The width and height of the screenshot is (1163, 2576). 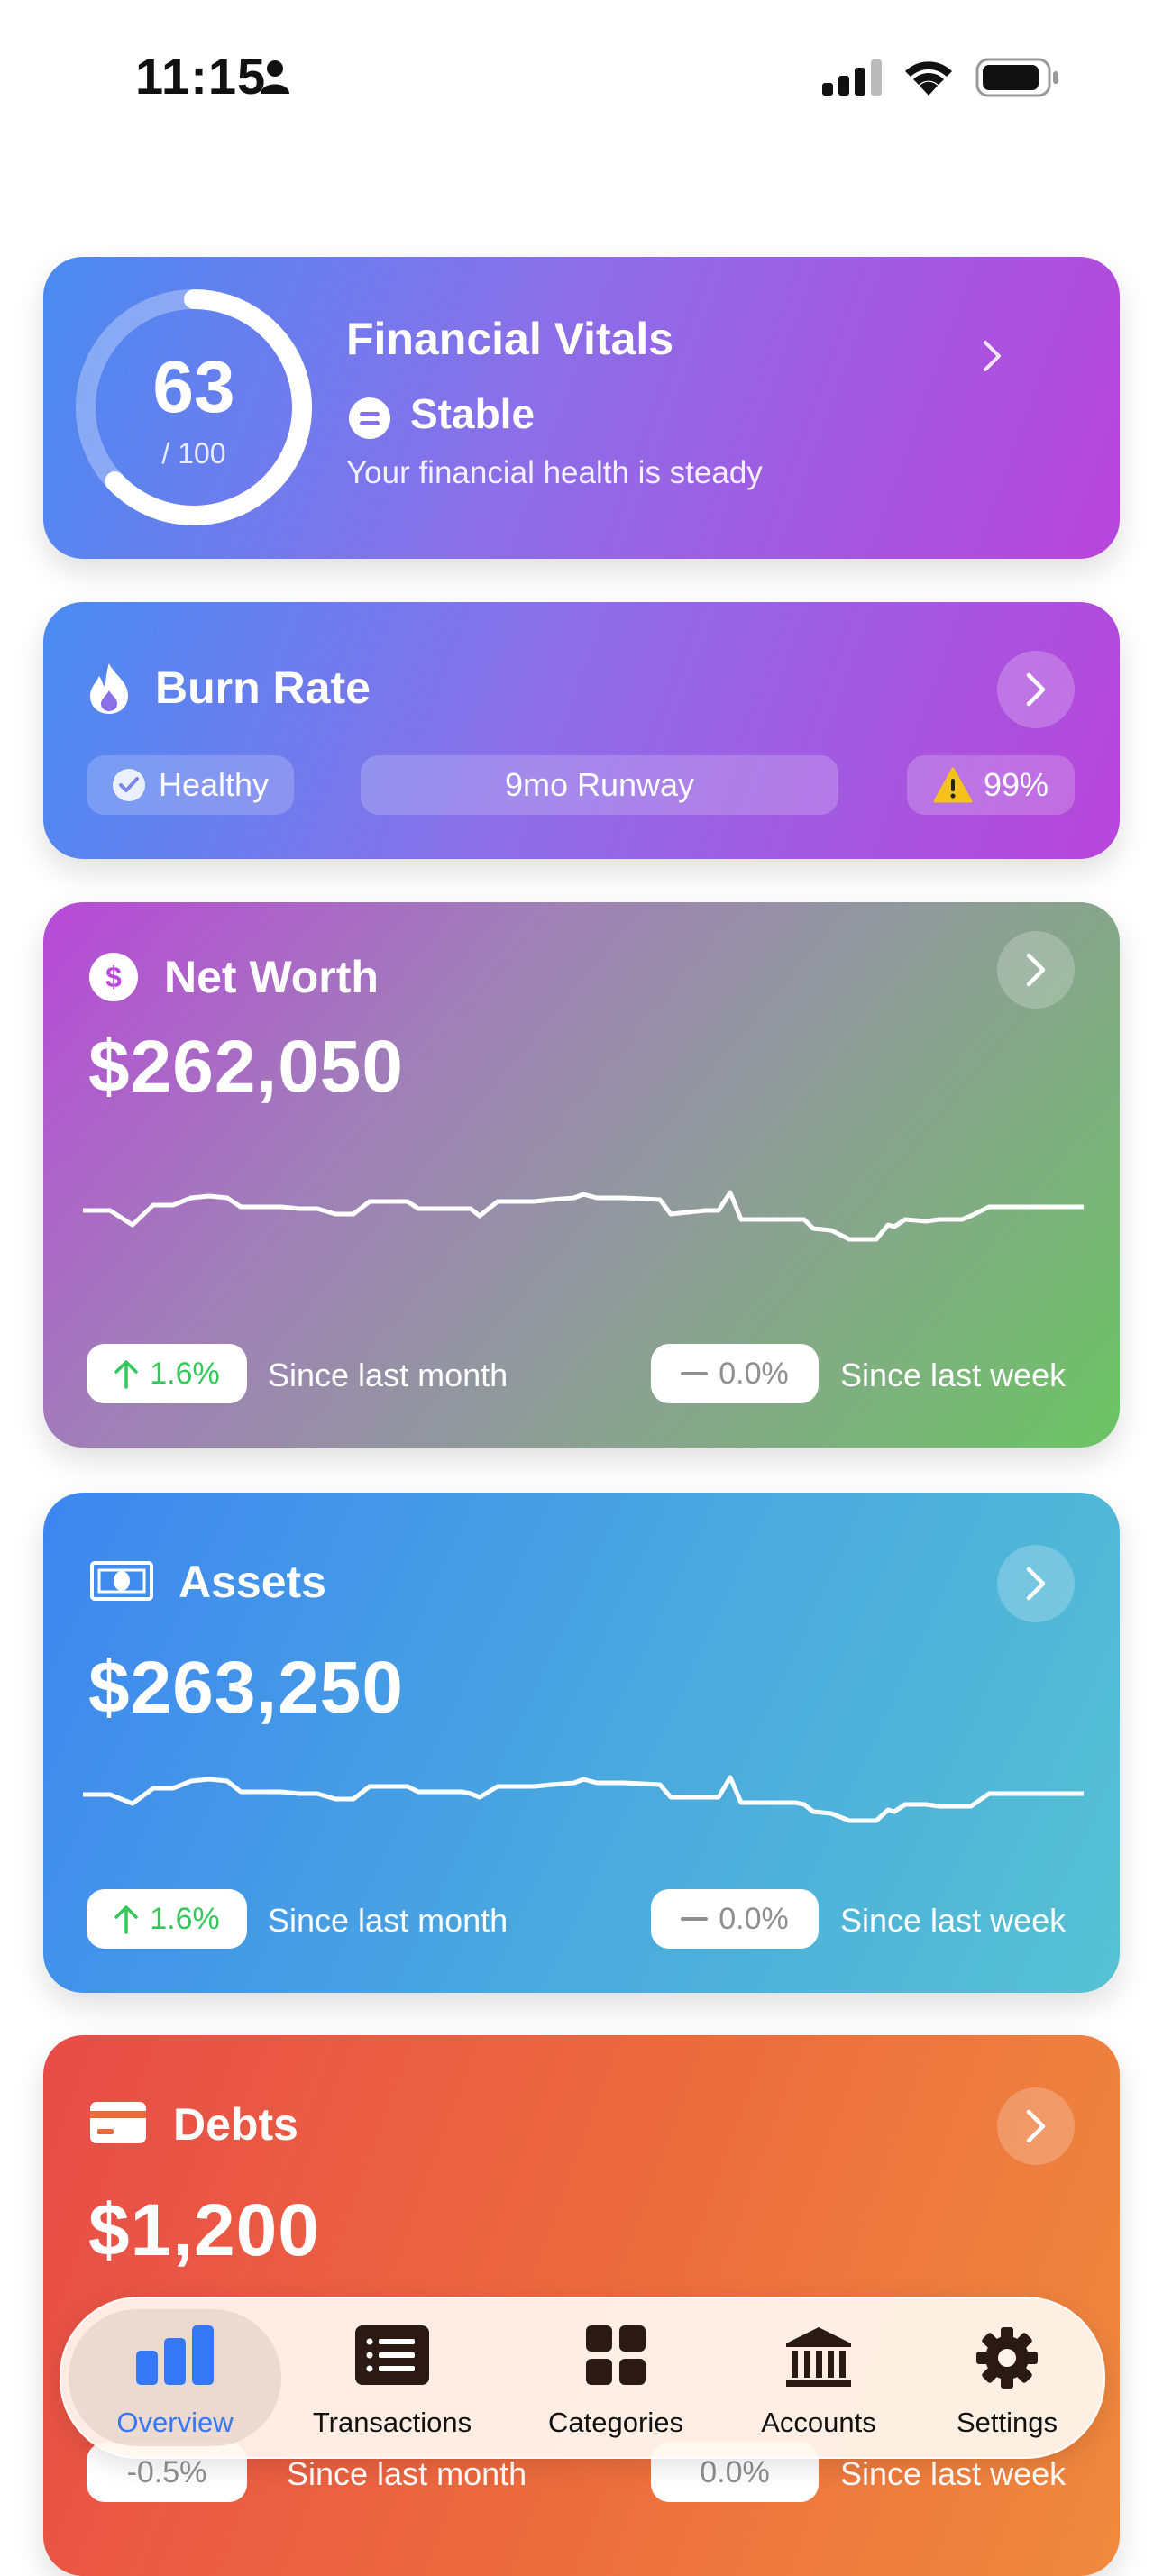 What do you see at coordinates (275, 77) in the screenshot?
I see `person-icon` at bounding box center [275, 77].